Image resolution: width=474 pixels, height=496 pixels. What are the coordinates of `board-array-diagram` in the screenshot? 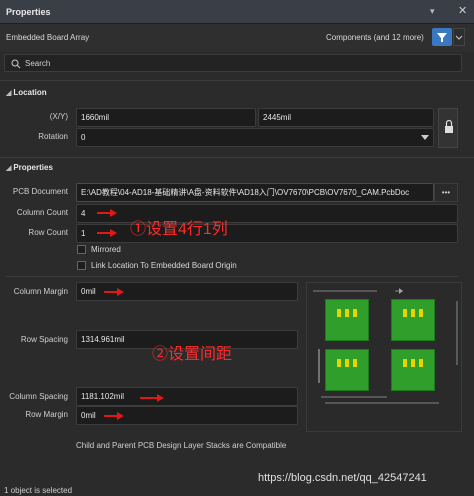 It's located at (384, 357).